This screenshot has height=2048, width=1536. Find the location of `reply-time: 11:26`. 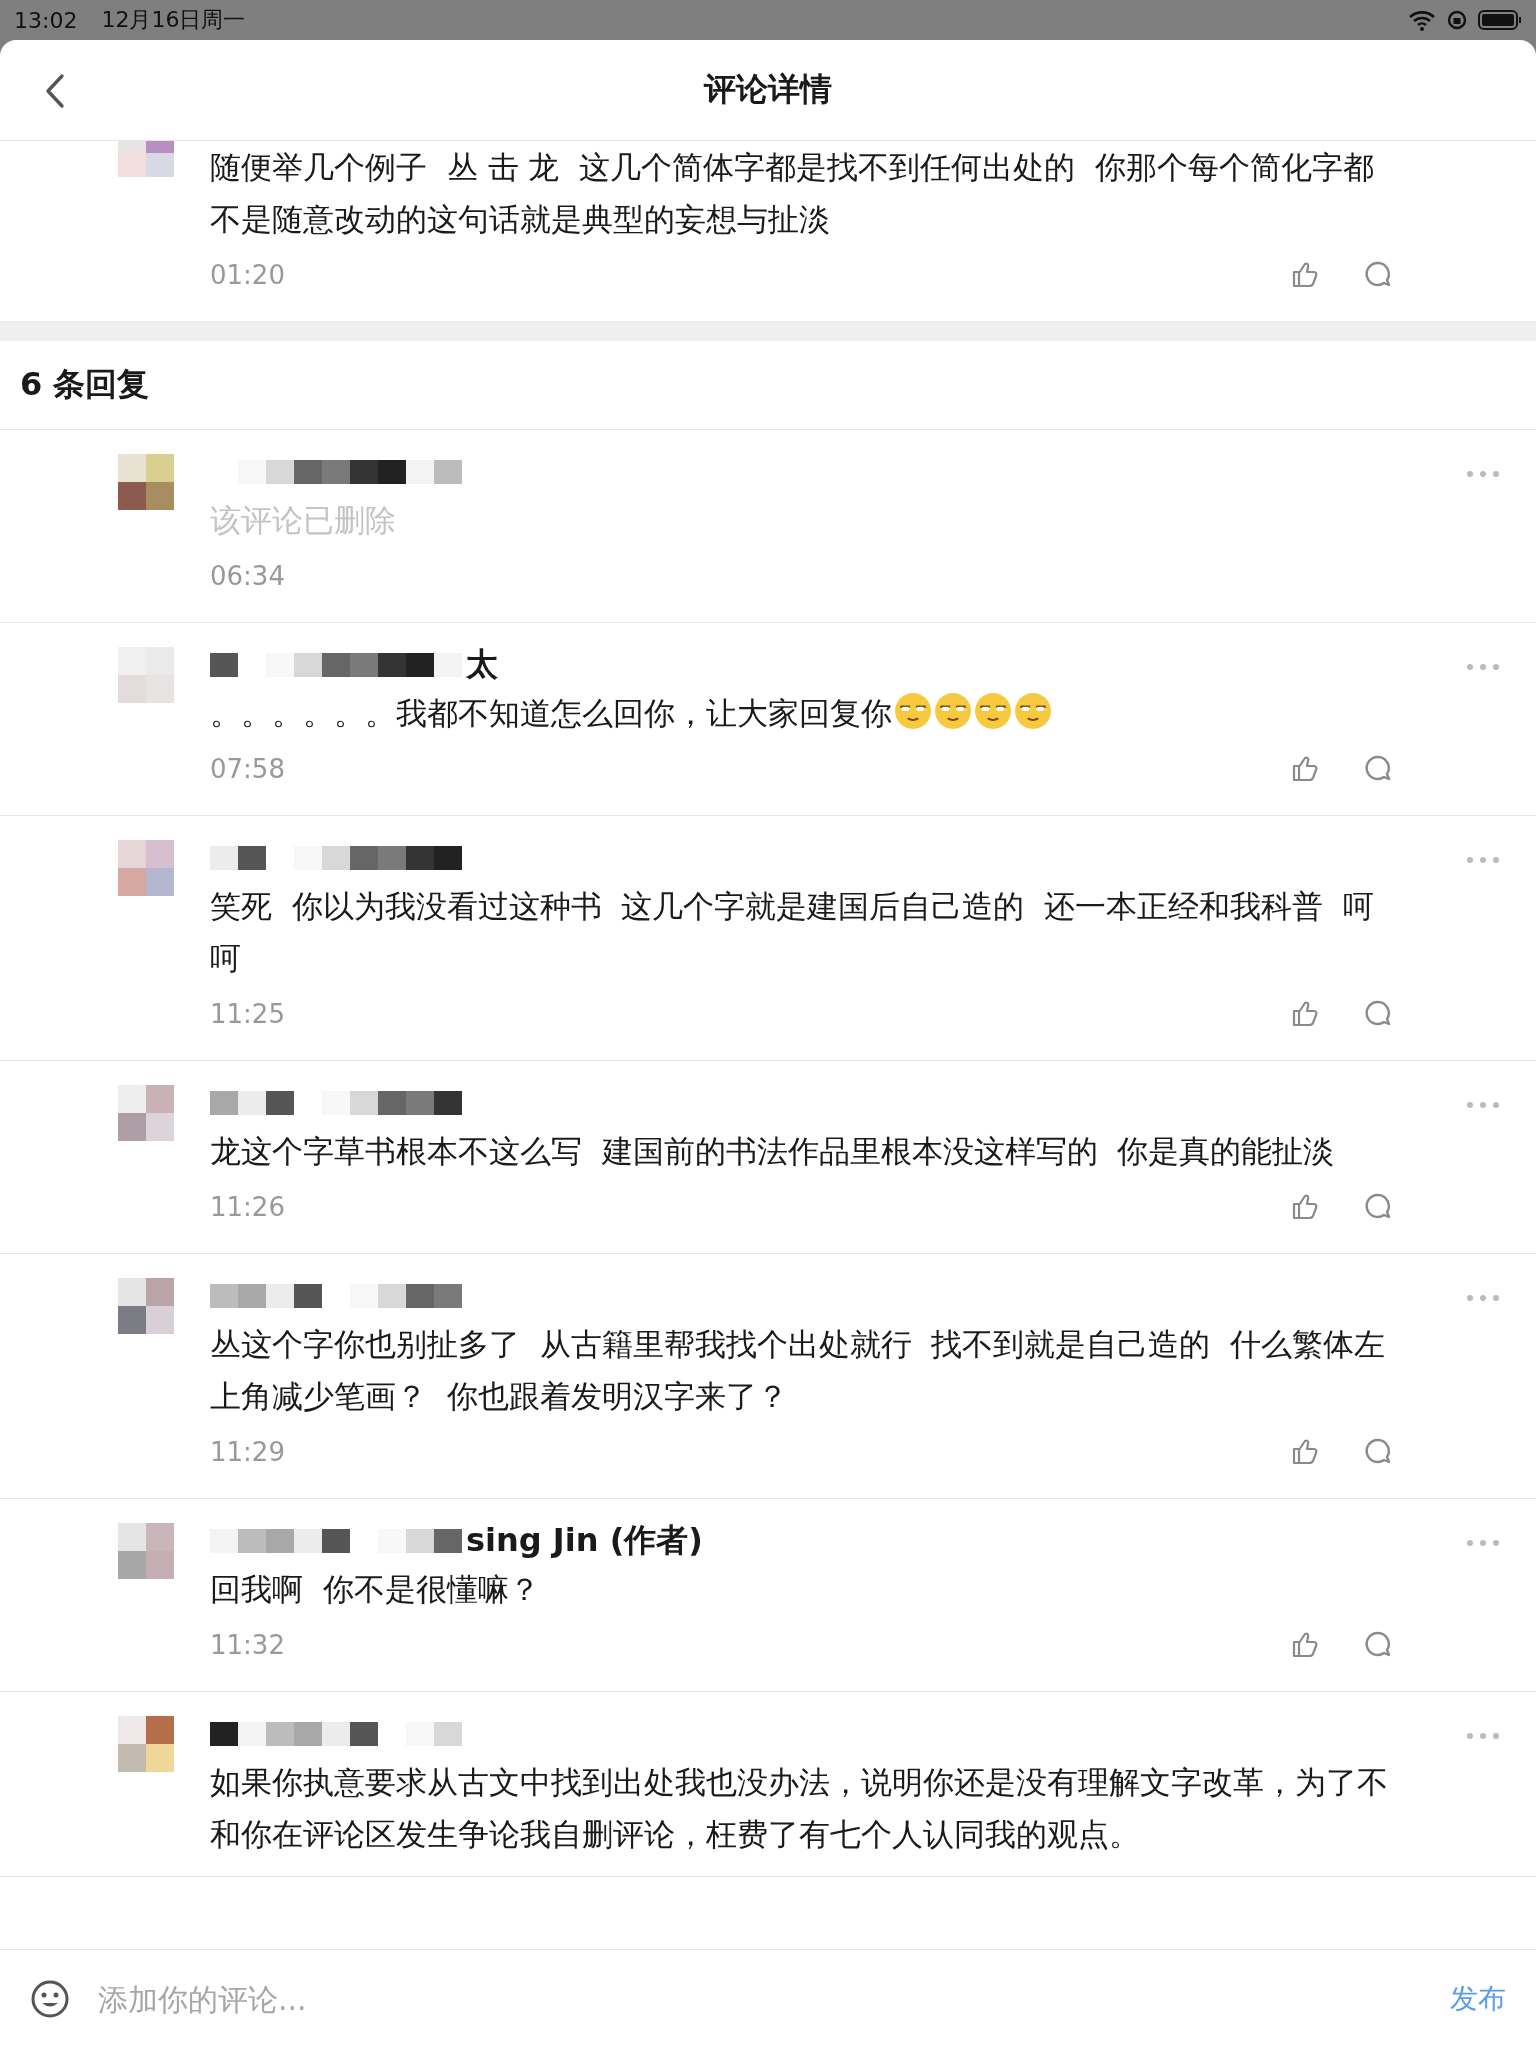

reply-time: 11:26 is located at coordinates (247, 1207).